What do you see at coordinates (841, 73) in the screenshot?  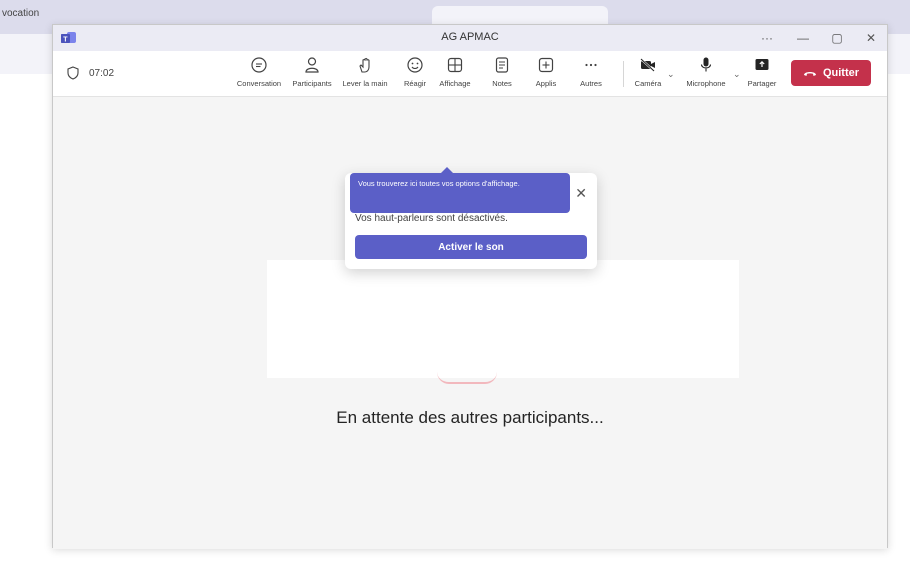 I see `leave-label: Quitter` at bounding box center [841, 73].